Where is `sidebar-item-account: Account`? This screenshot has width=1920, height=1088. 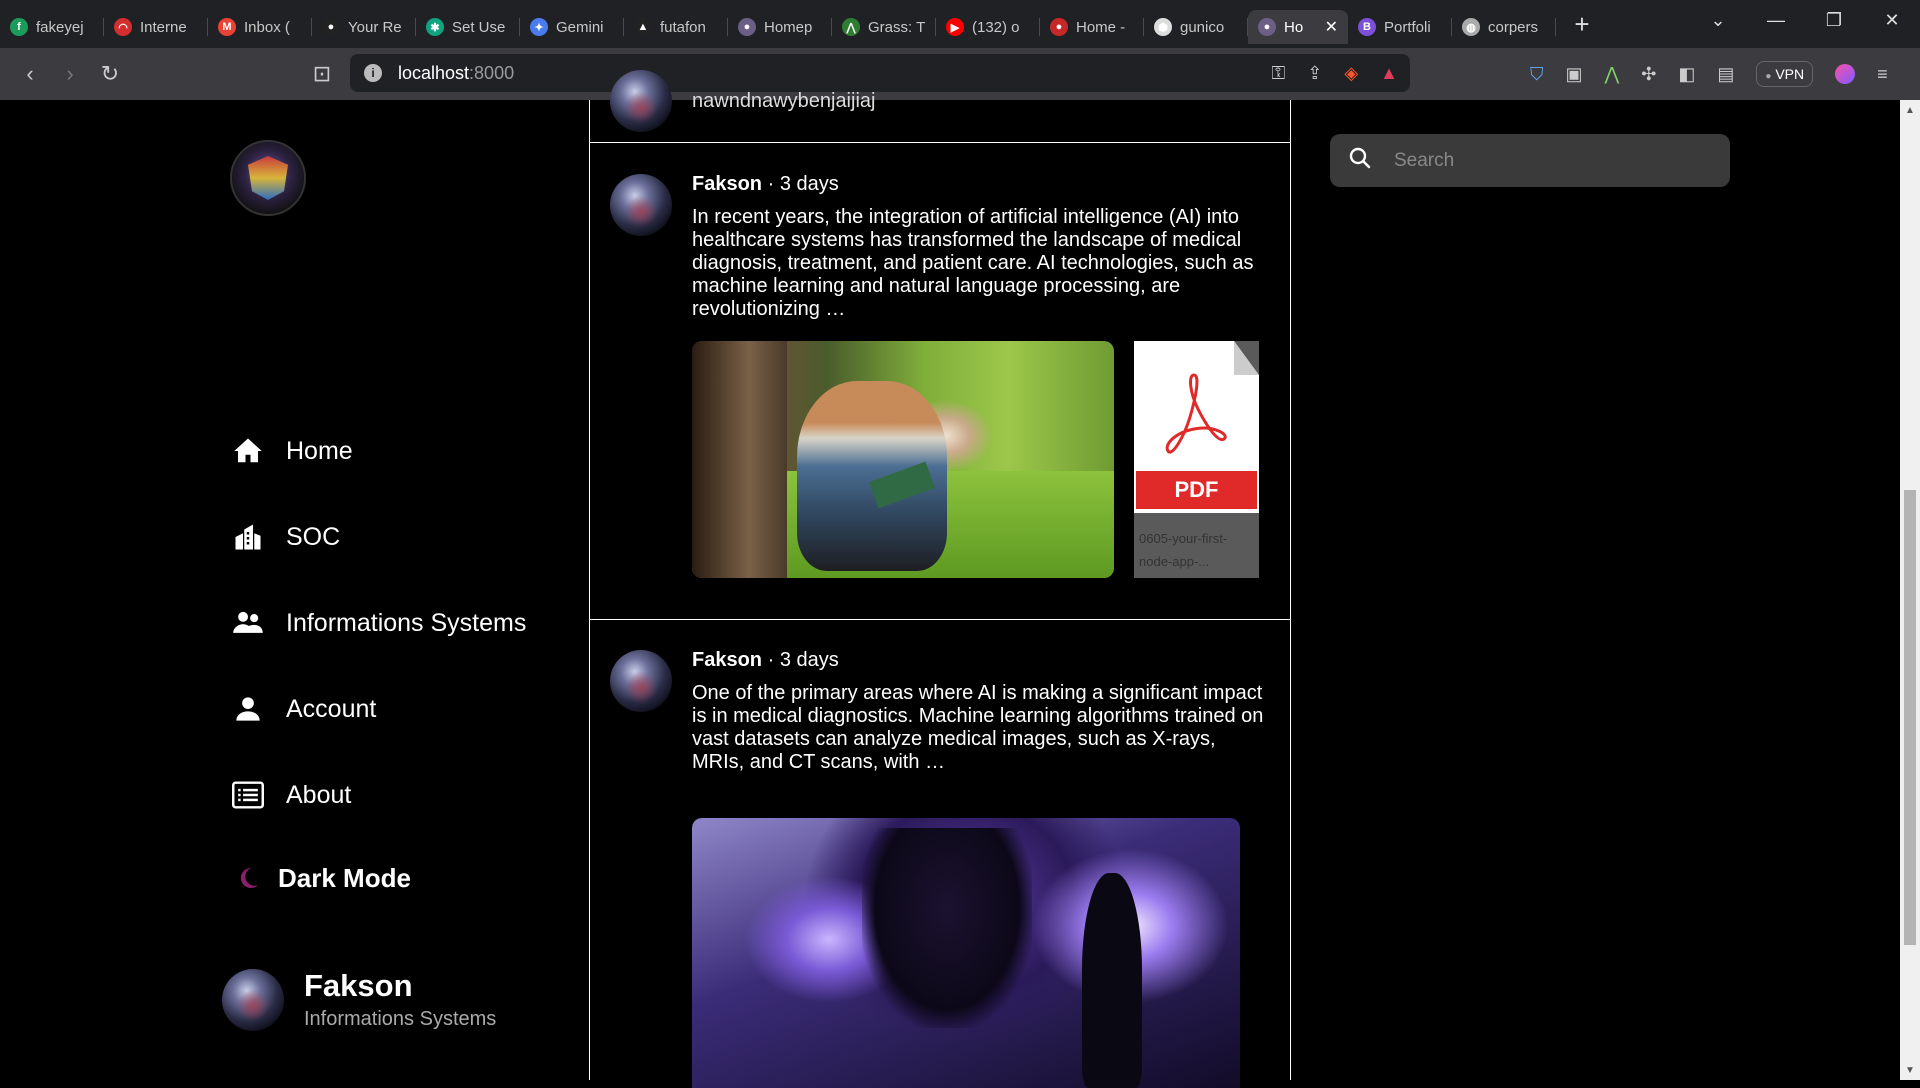 sidebar-item-account: Account is located at coordinates (304, 709).